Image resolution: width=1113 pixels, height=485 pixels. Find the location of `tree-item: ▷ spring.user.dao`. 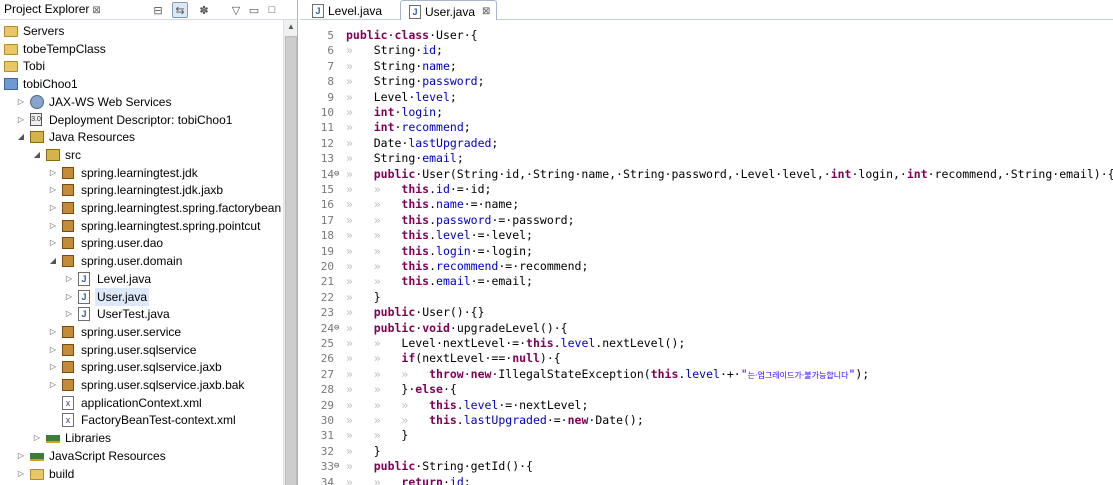

tree-item: ▷ spring.user.dao is located at coordinates (141, 243).